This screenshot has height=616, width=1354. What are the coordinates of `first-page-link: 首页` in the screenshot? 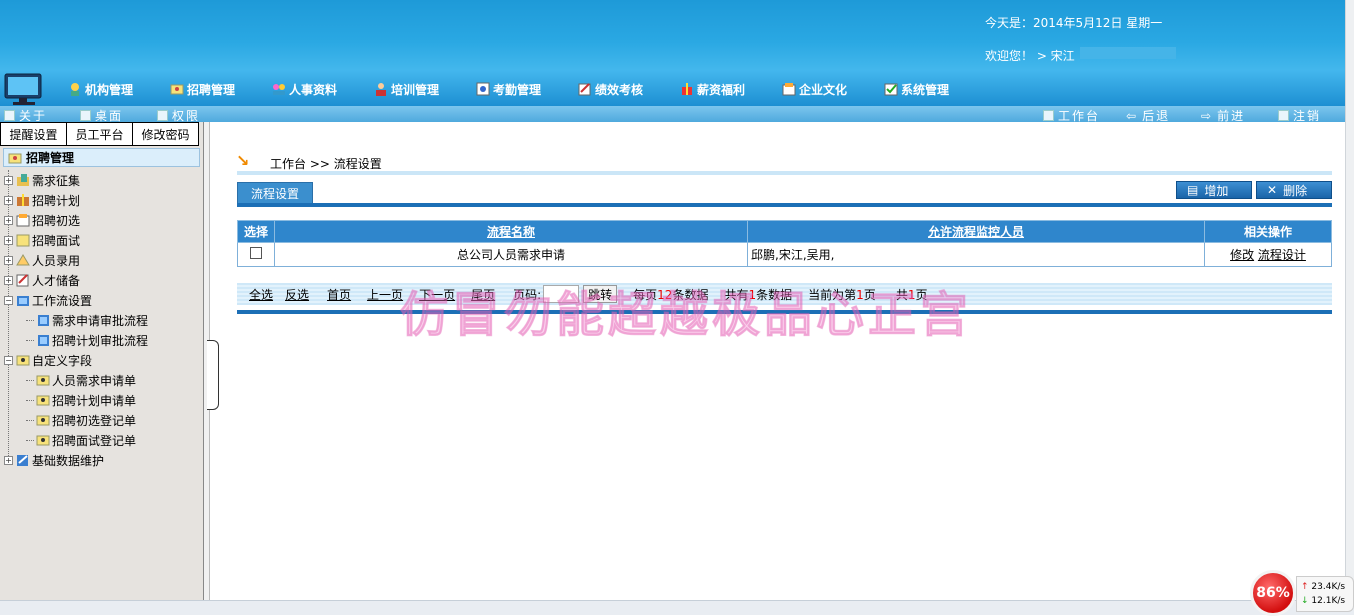 It's located at (339, 294).